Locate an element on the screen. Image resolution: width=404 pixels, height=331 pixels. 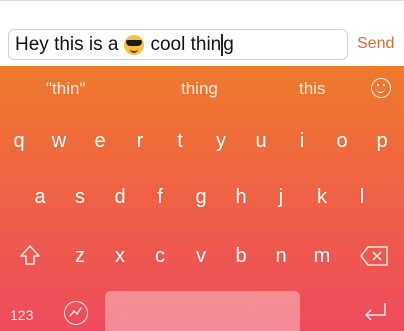
key-l: l is located at coordinates (362, 197).